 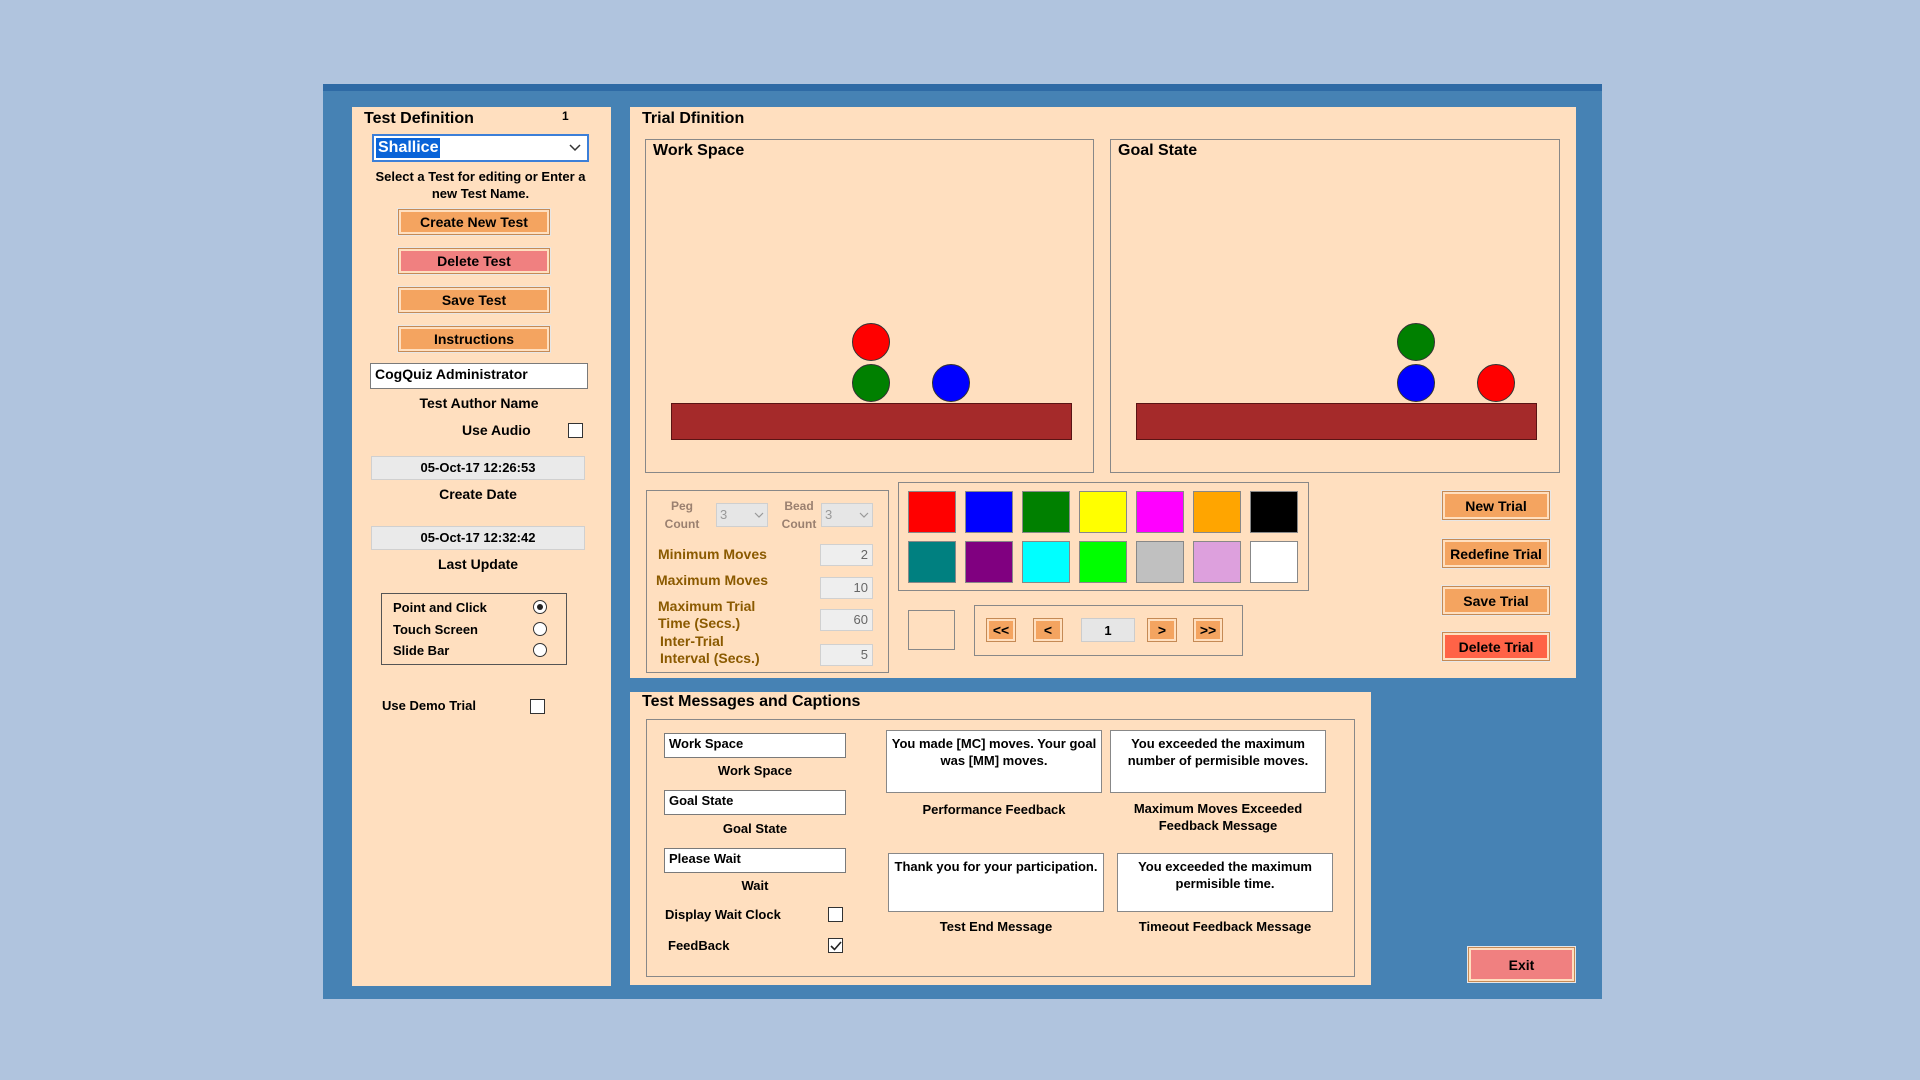 What do you see at coordinates (408, 148) in the screenshot?
I see `test-select-value: Shallice` at bounding box center [408, 148].